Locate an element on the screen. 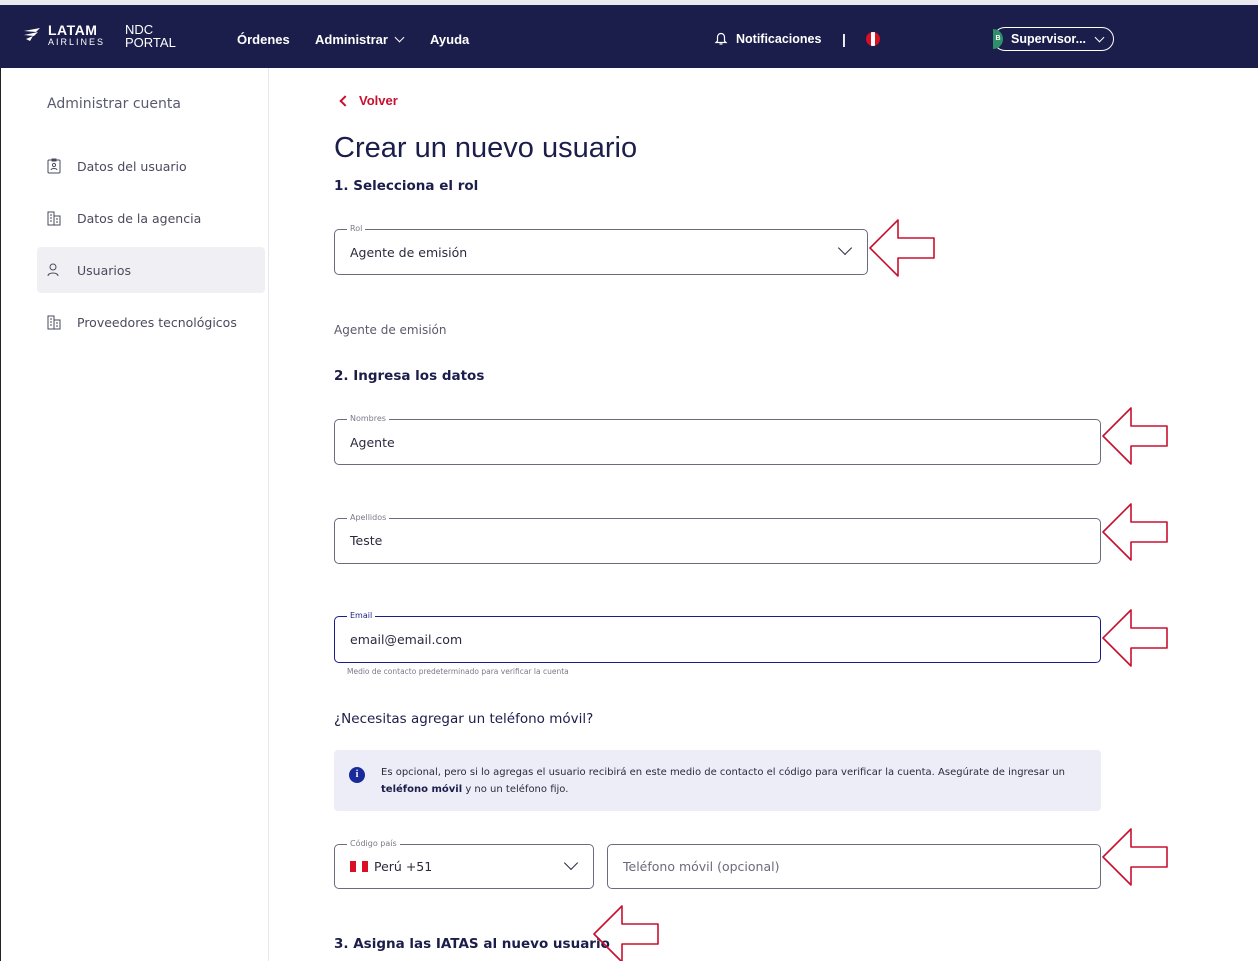 The width and height of the screenshot is (1258, 961). avatar: B is located at coordinates (998, 39).